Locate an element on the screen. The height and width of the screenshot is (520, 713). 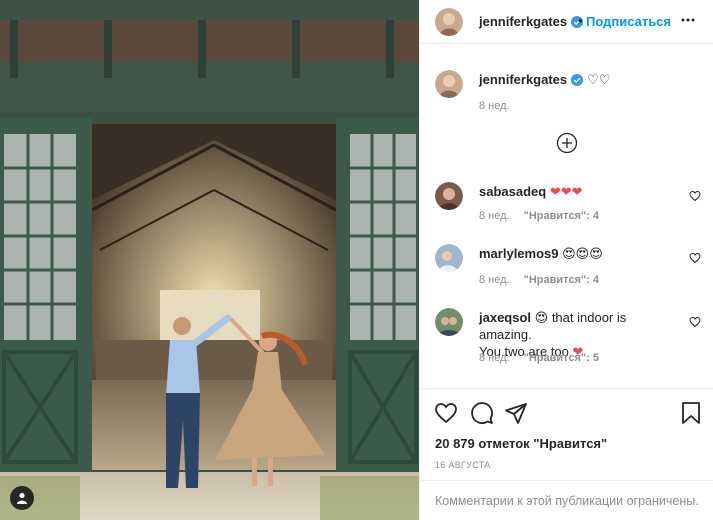
post-action-bar is located at coordinates (566, 410).